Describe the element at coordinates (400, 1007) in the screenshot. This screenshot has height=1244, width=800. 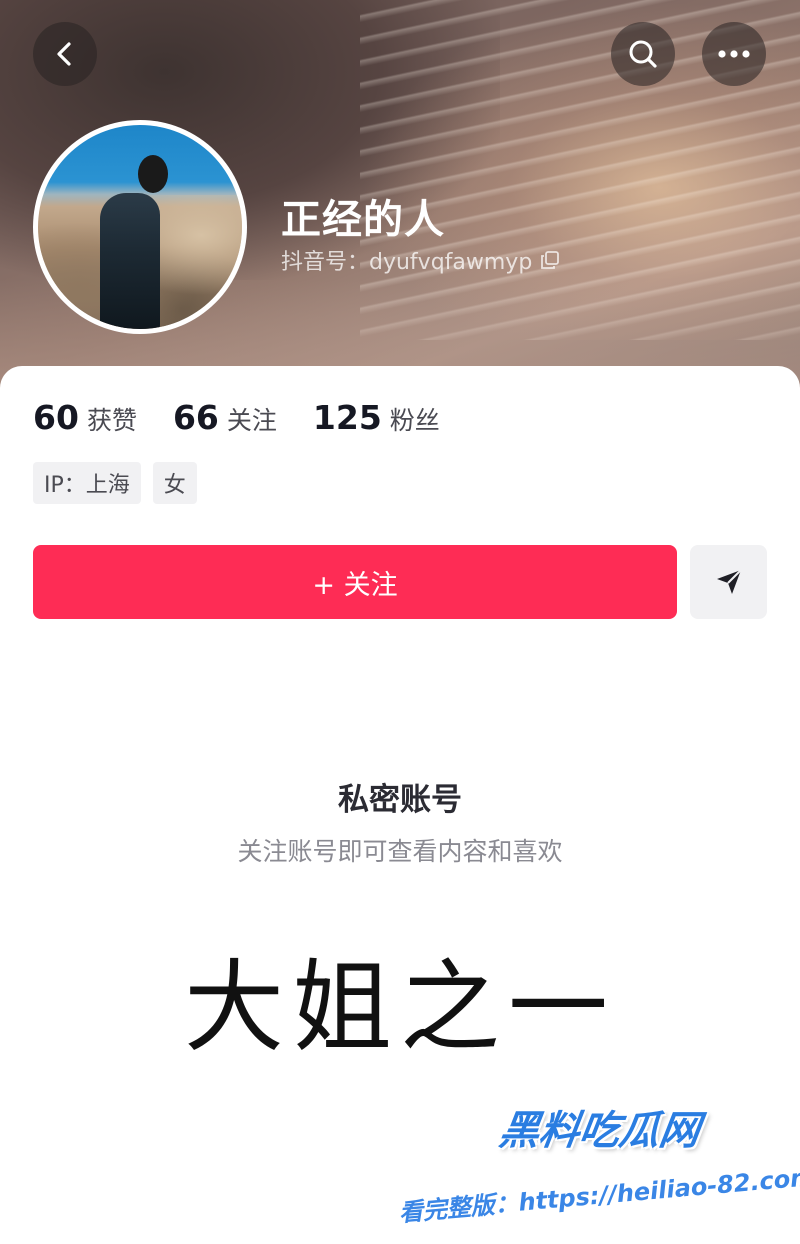
I see `overlay-caption: 大姐之一` at that location.